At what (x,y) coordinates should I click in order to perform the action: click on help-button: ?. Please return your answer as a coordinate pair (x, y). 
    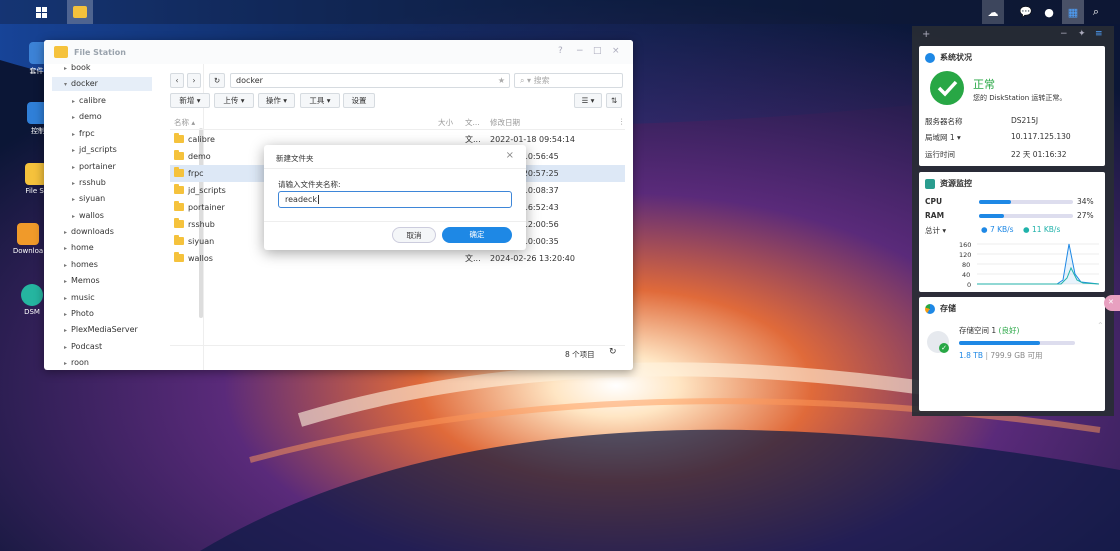
    Looking at the image, I should click on (560, 51).